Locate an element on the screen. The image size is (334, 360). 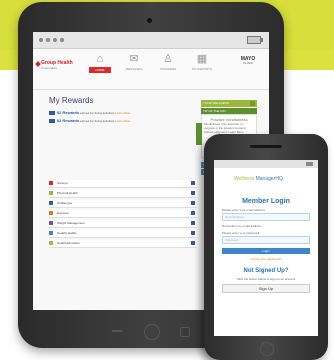
password-label: Please enter your password is located at coordinates (241, 233).